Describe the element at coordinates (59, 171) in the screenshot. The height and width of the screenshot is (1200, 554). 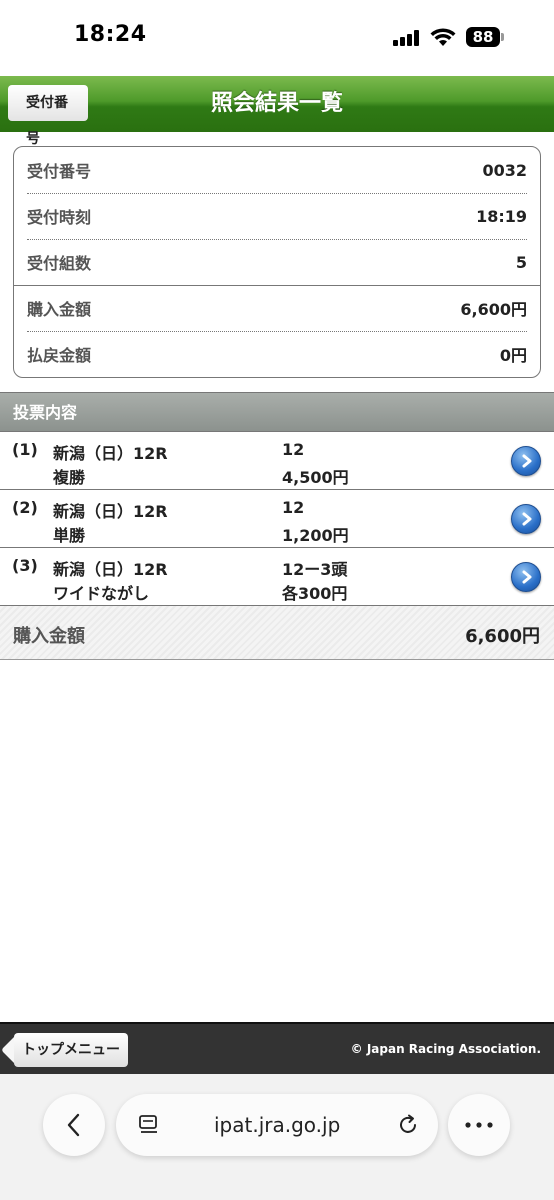
I see `summary-label: 受付番号` at that location.